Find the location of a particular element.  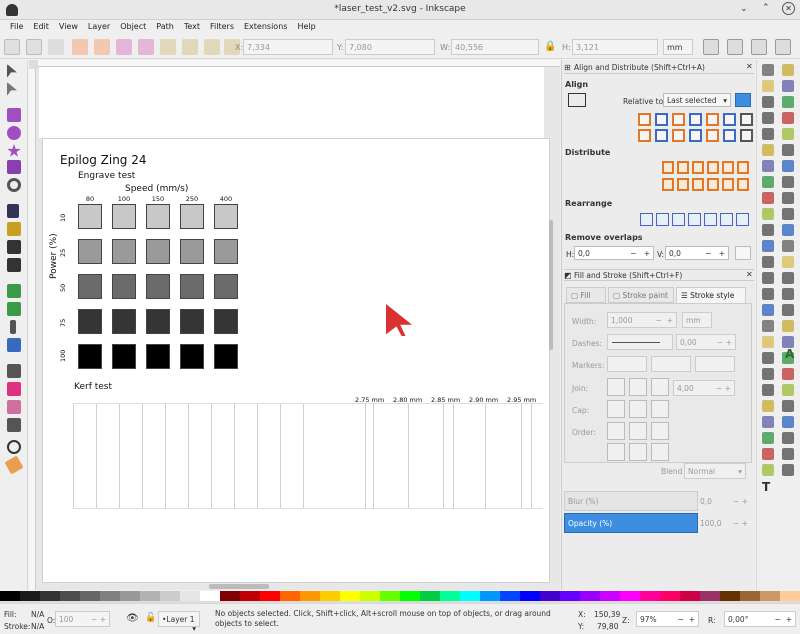

move-selection-icon is located at coordinates (743, 100).